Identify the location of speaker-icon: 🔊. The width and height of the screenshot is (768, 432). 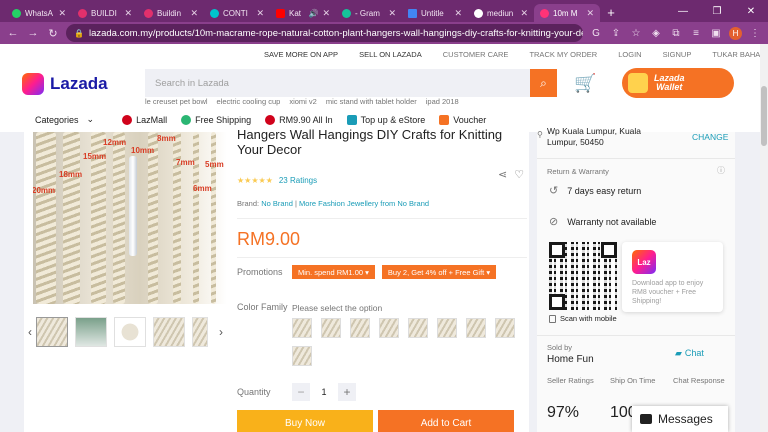
(313, 13).